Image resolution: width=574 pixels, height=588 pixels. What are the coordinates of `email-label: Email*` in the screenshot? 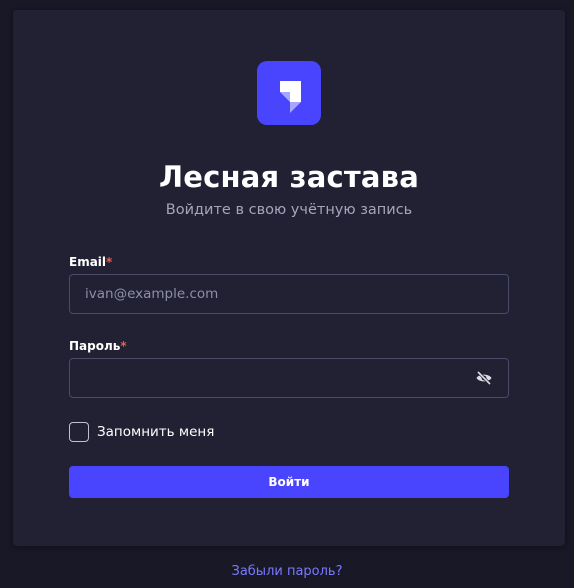 It's located at (90, 262).